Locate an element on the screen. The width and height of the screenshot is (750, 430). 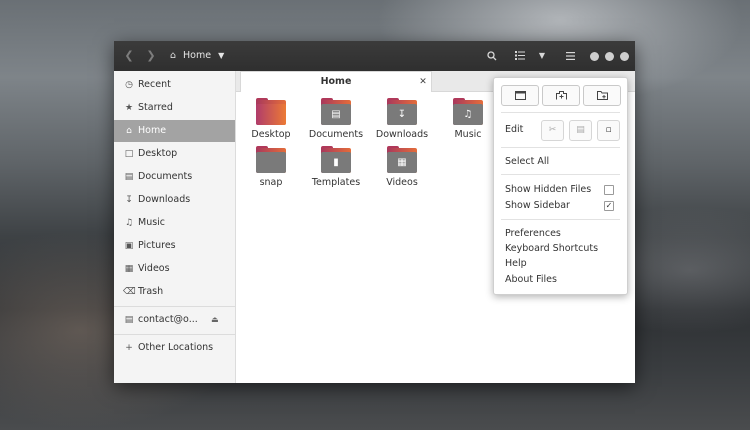
sidebar-item-starred: ★ Starred is located at coordinates (174, 108).